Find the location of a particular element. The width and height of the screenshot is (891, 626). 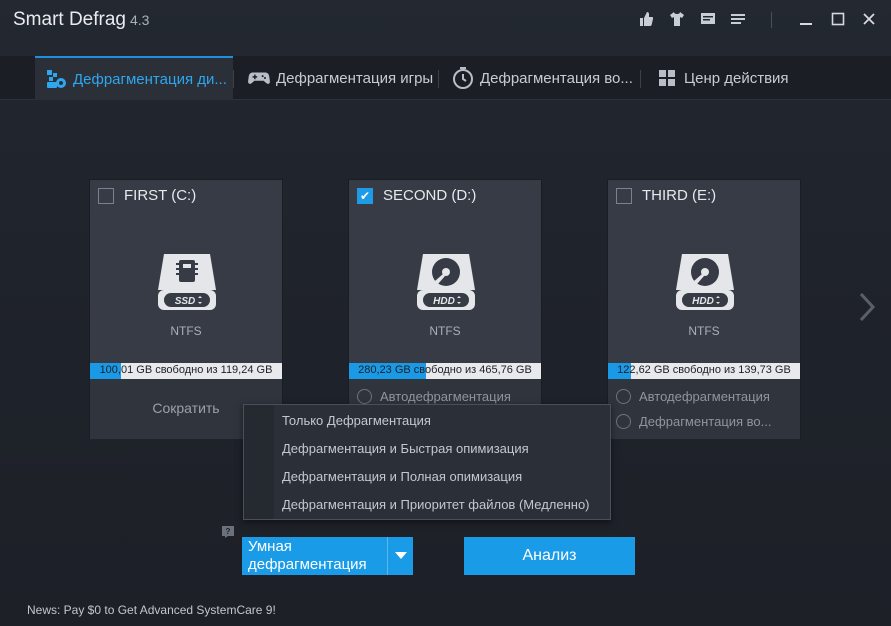

toolbar-separator is located at coordinates (771, 20).